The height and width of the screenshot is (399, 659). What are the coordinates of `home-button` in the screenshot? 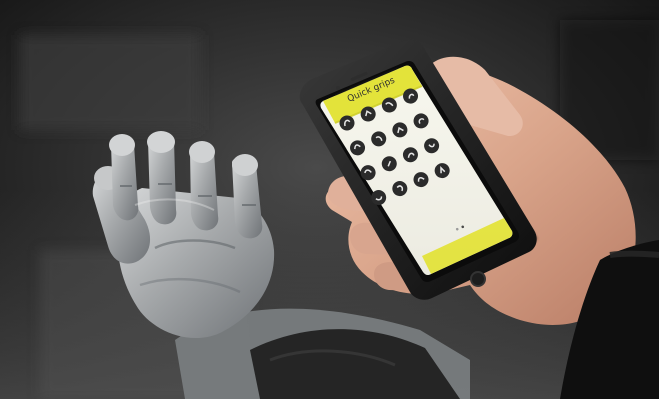 It's located at (478, 279).